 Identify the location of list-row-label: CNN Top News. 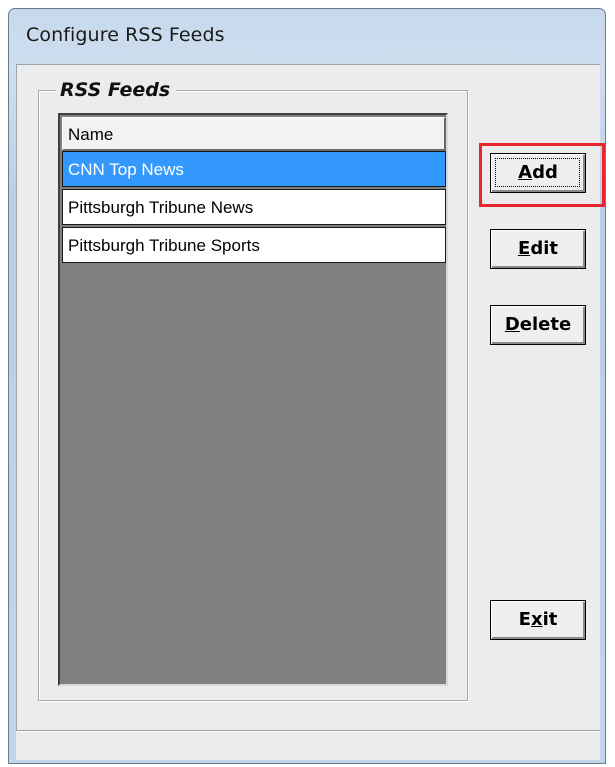
(126, 169).